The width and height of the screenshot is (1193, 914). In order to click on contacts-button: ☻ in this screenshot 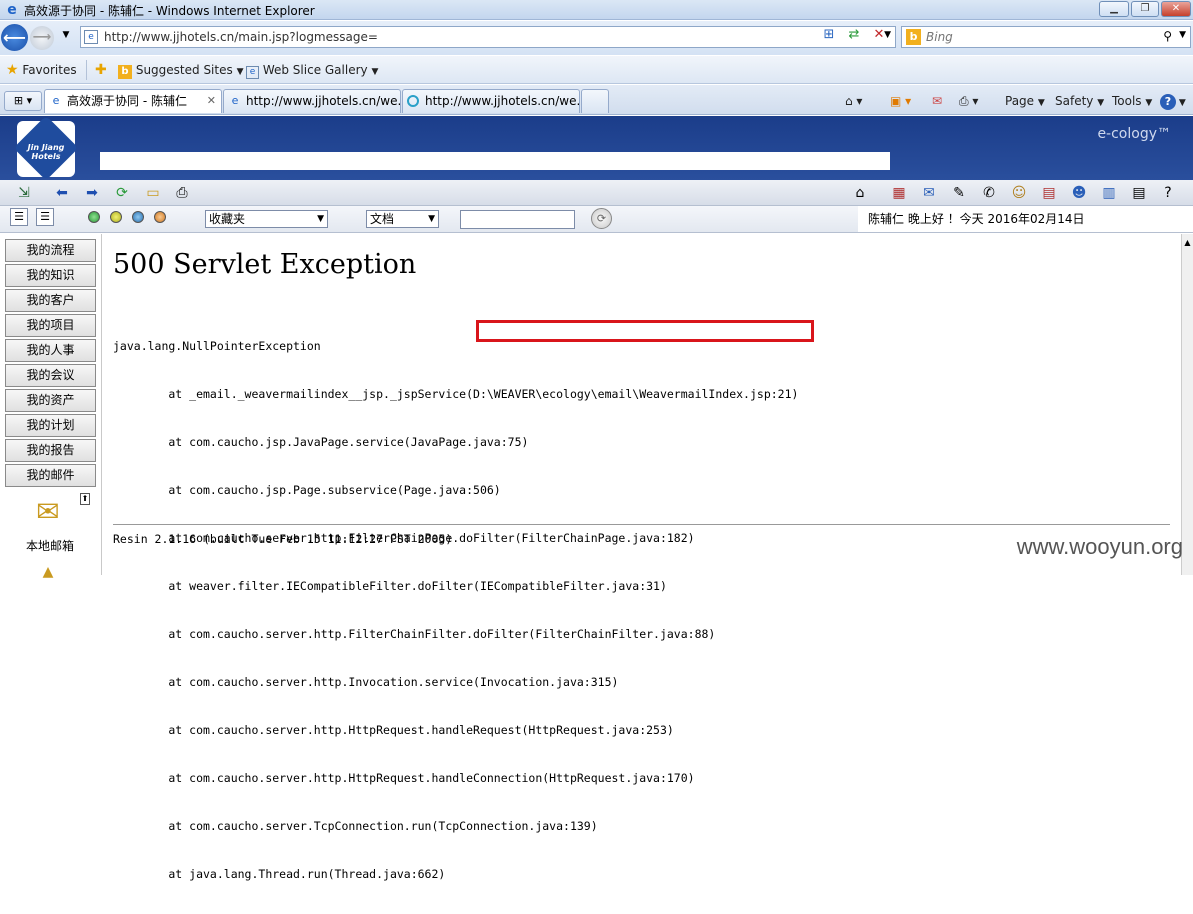, I will do `click(1079, 193)`.